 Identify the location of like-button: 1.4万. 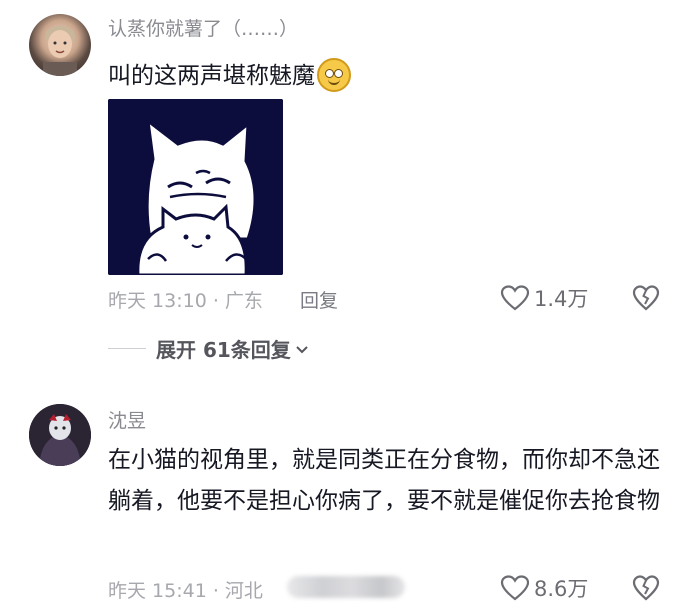
(544, 298).